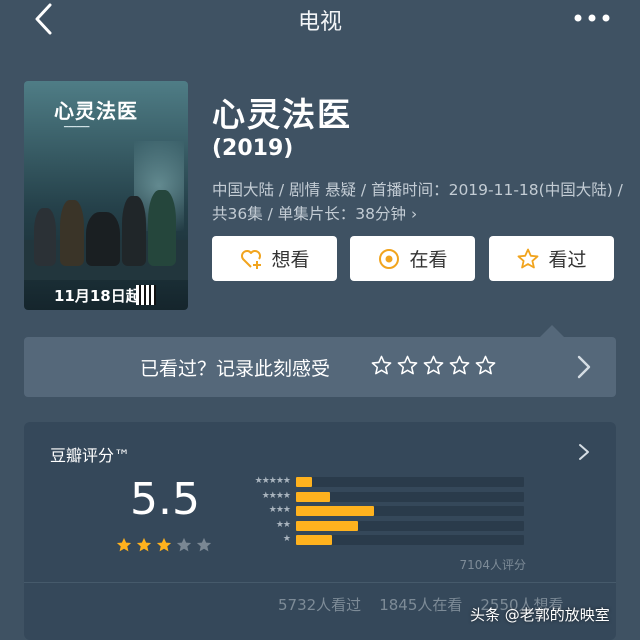 Image resolution: width=640 pixels, height=640 pixels. I want to click on watched-button: 看过, so click(551, 258).